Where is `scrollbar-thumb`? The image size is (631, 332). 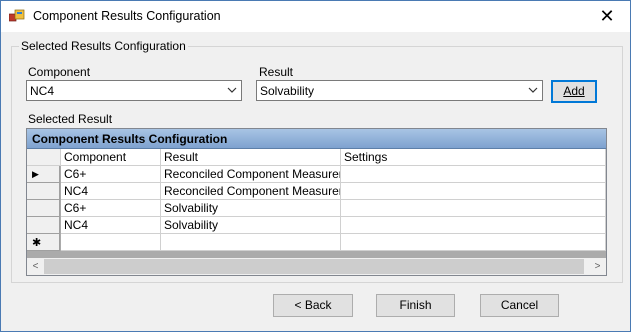 scrollbar-thumb is located at coordinates (314, 266).